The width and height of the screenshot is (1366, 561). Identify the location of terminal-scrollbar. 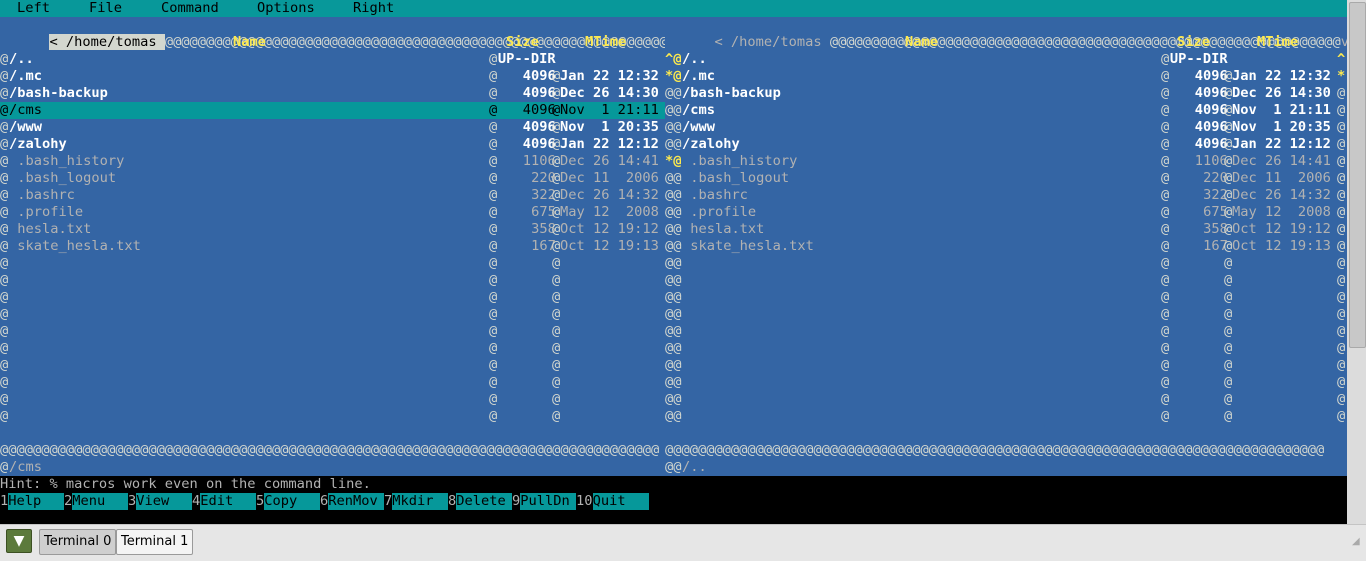
(1356, 262).